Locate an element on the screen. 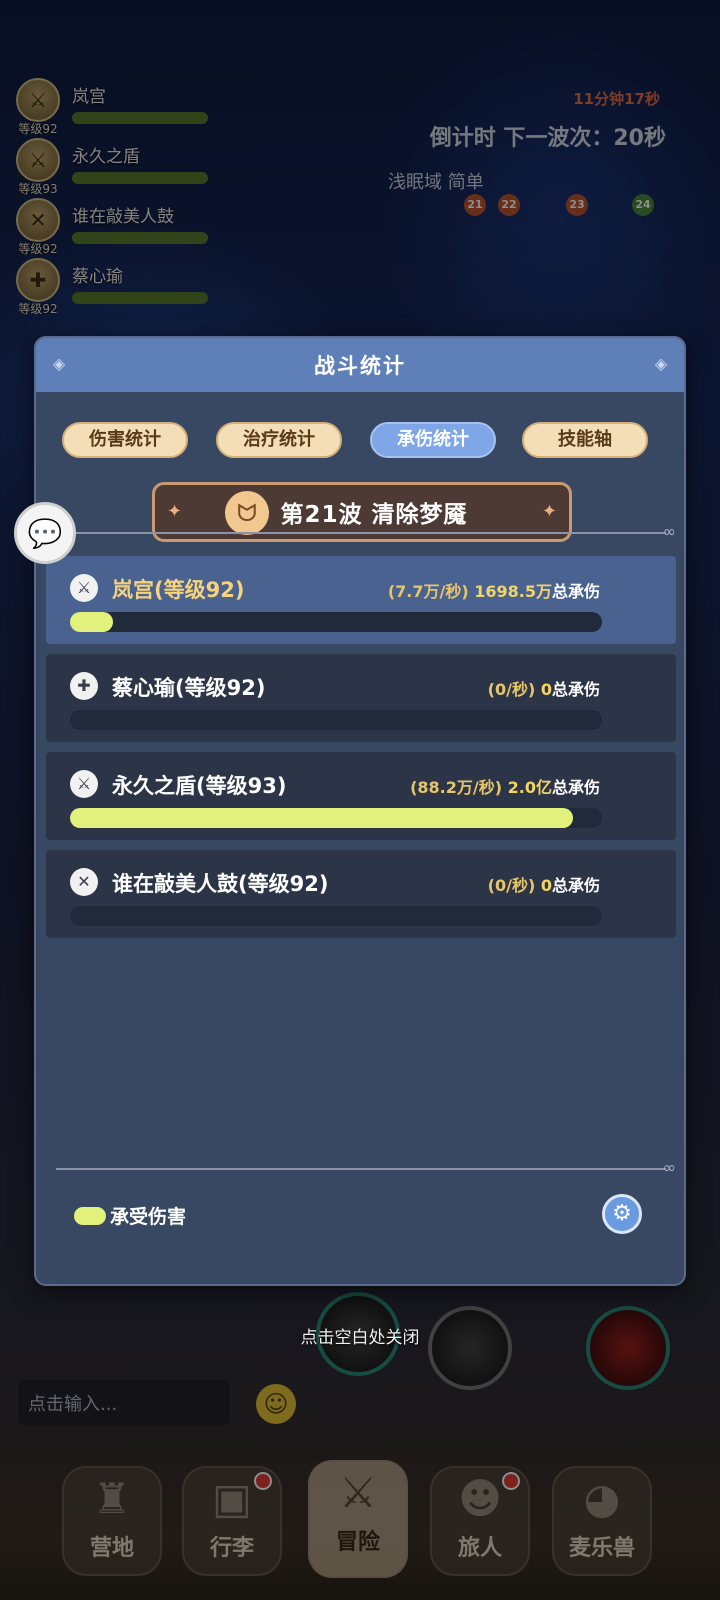 The width and height of the screenshot is (720, 1600). player-name: 蔡心瑜(等级92) is located at coordinates (189, 688).